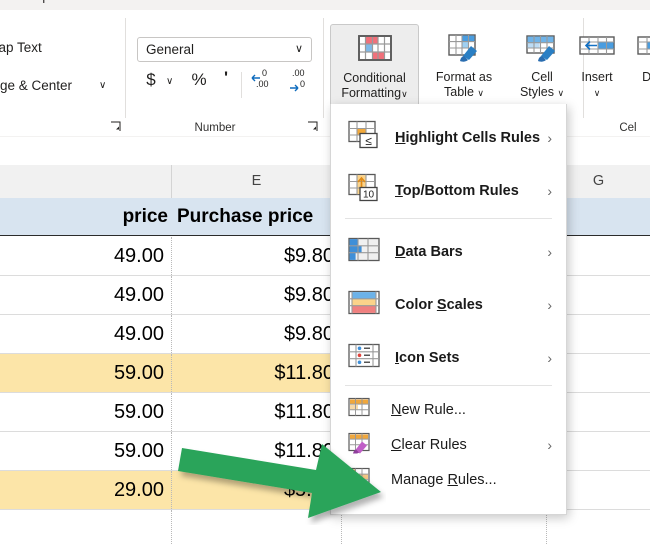  What do you see at coordinates (638, 85) in the screenshot?
I see `delete-label: Dele ∨` at bounding box center [638, 85].